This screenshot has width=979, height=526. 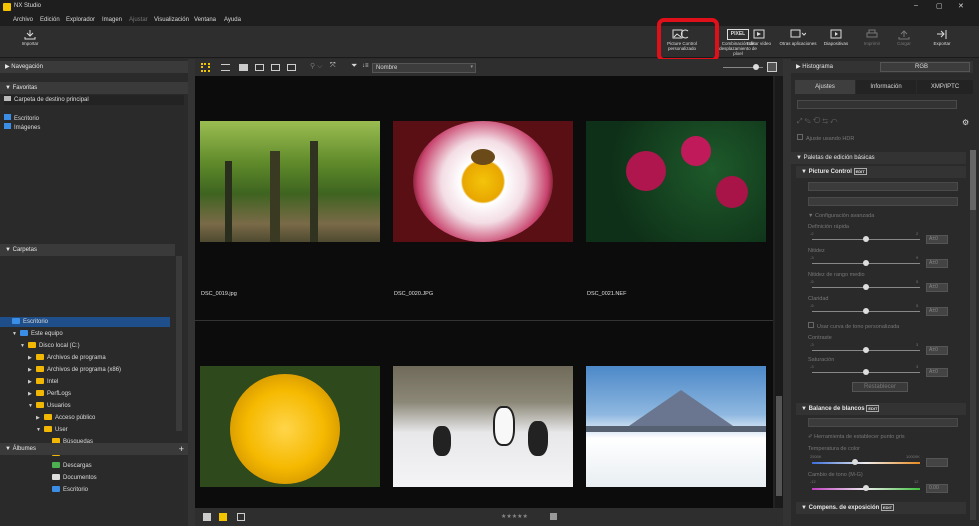 I want to click on dest-folder-row: Carpeta de destino principal, so click(x=94, y=100).